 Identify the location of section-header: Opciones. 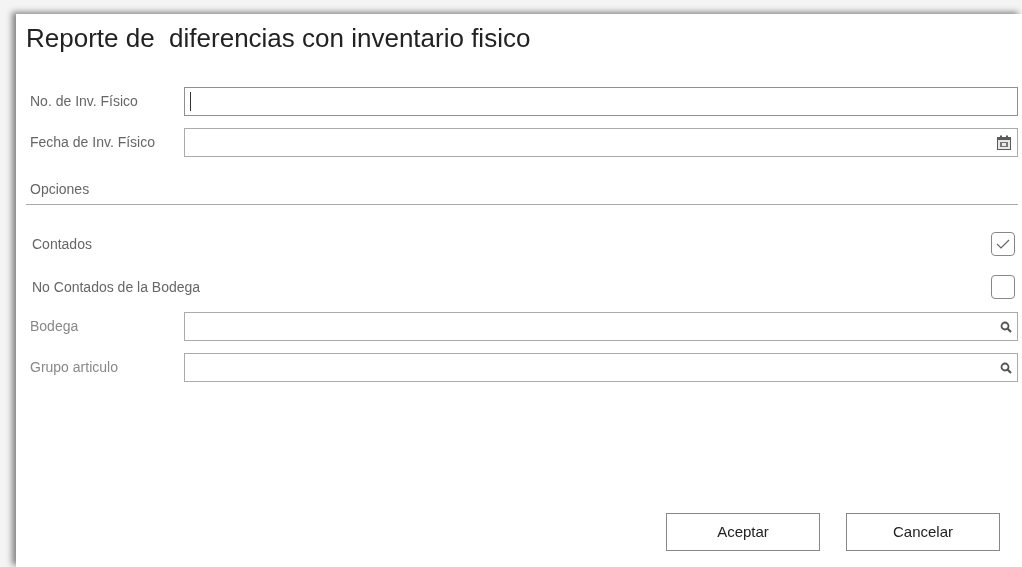
(522, 192).